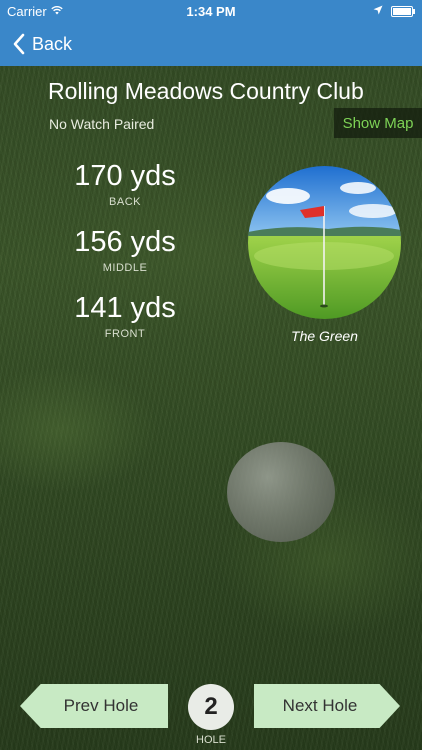  I want to click on green-image, so click(324, 242).